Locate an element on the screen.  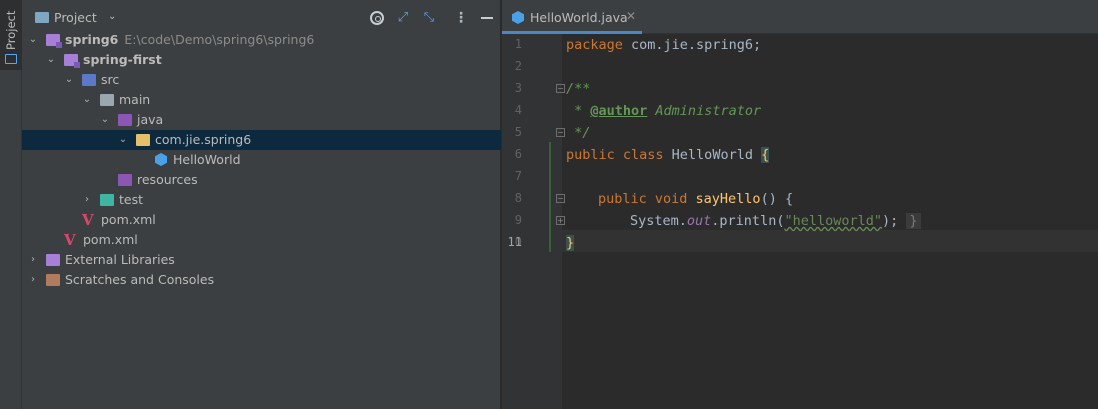
tree-item-label: resources is located at coordinates (167, 179).